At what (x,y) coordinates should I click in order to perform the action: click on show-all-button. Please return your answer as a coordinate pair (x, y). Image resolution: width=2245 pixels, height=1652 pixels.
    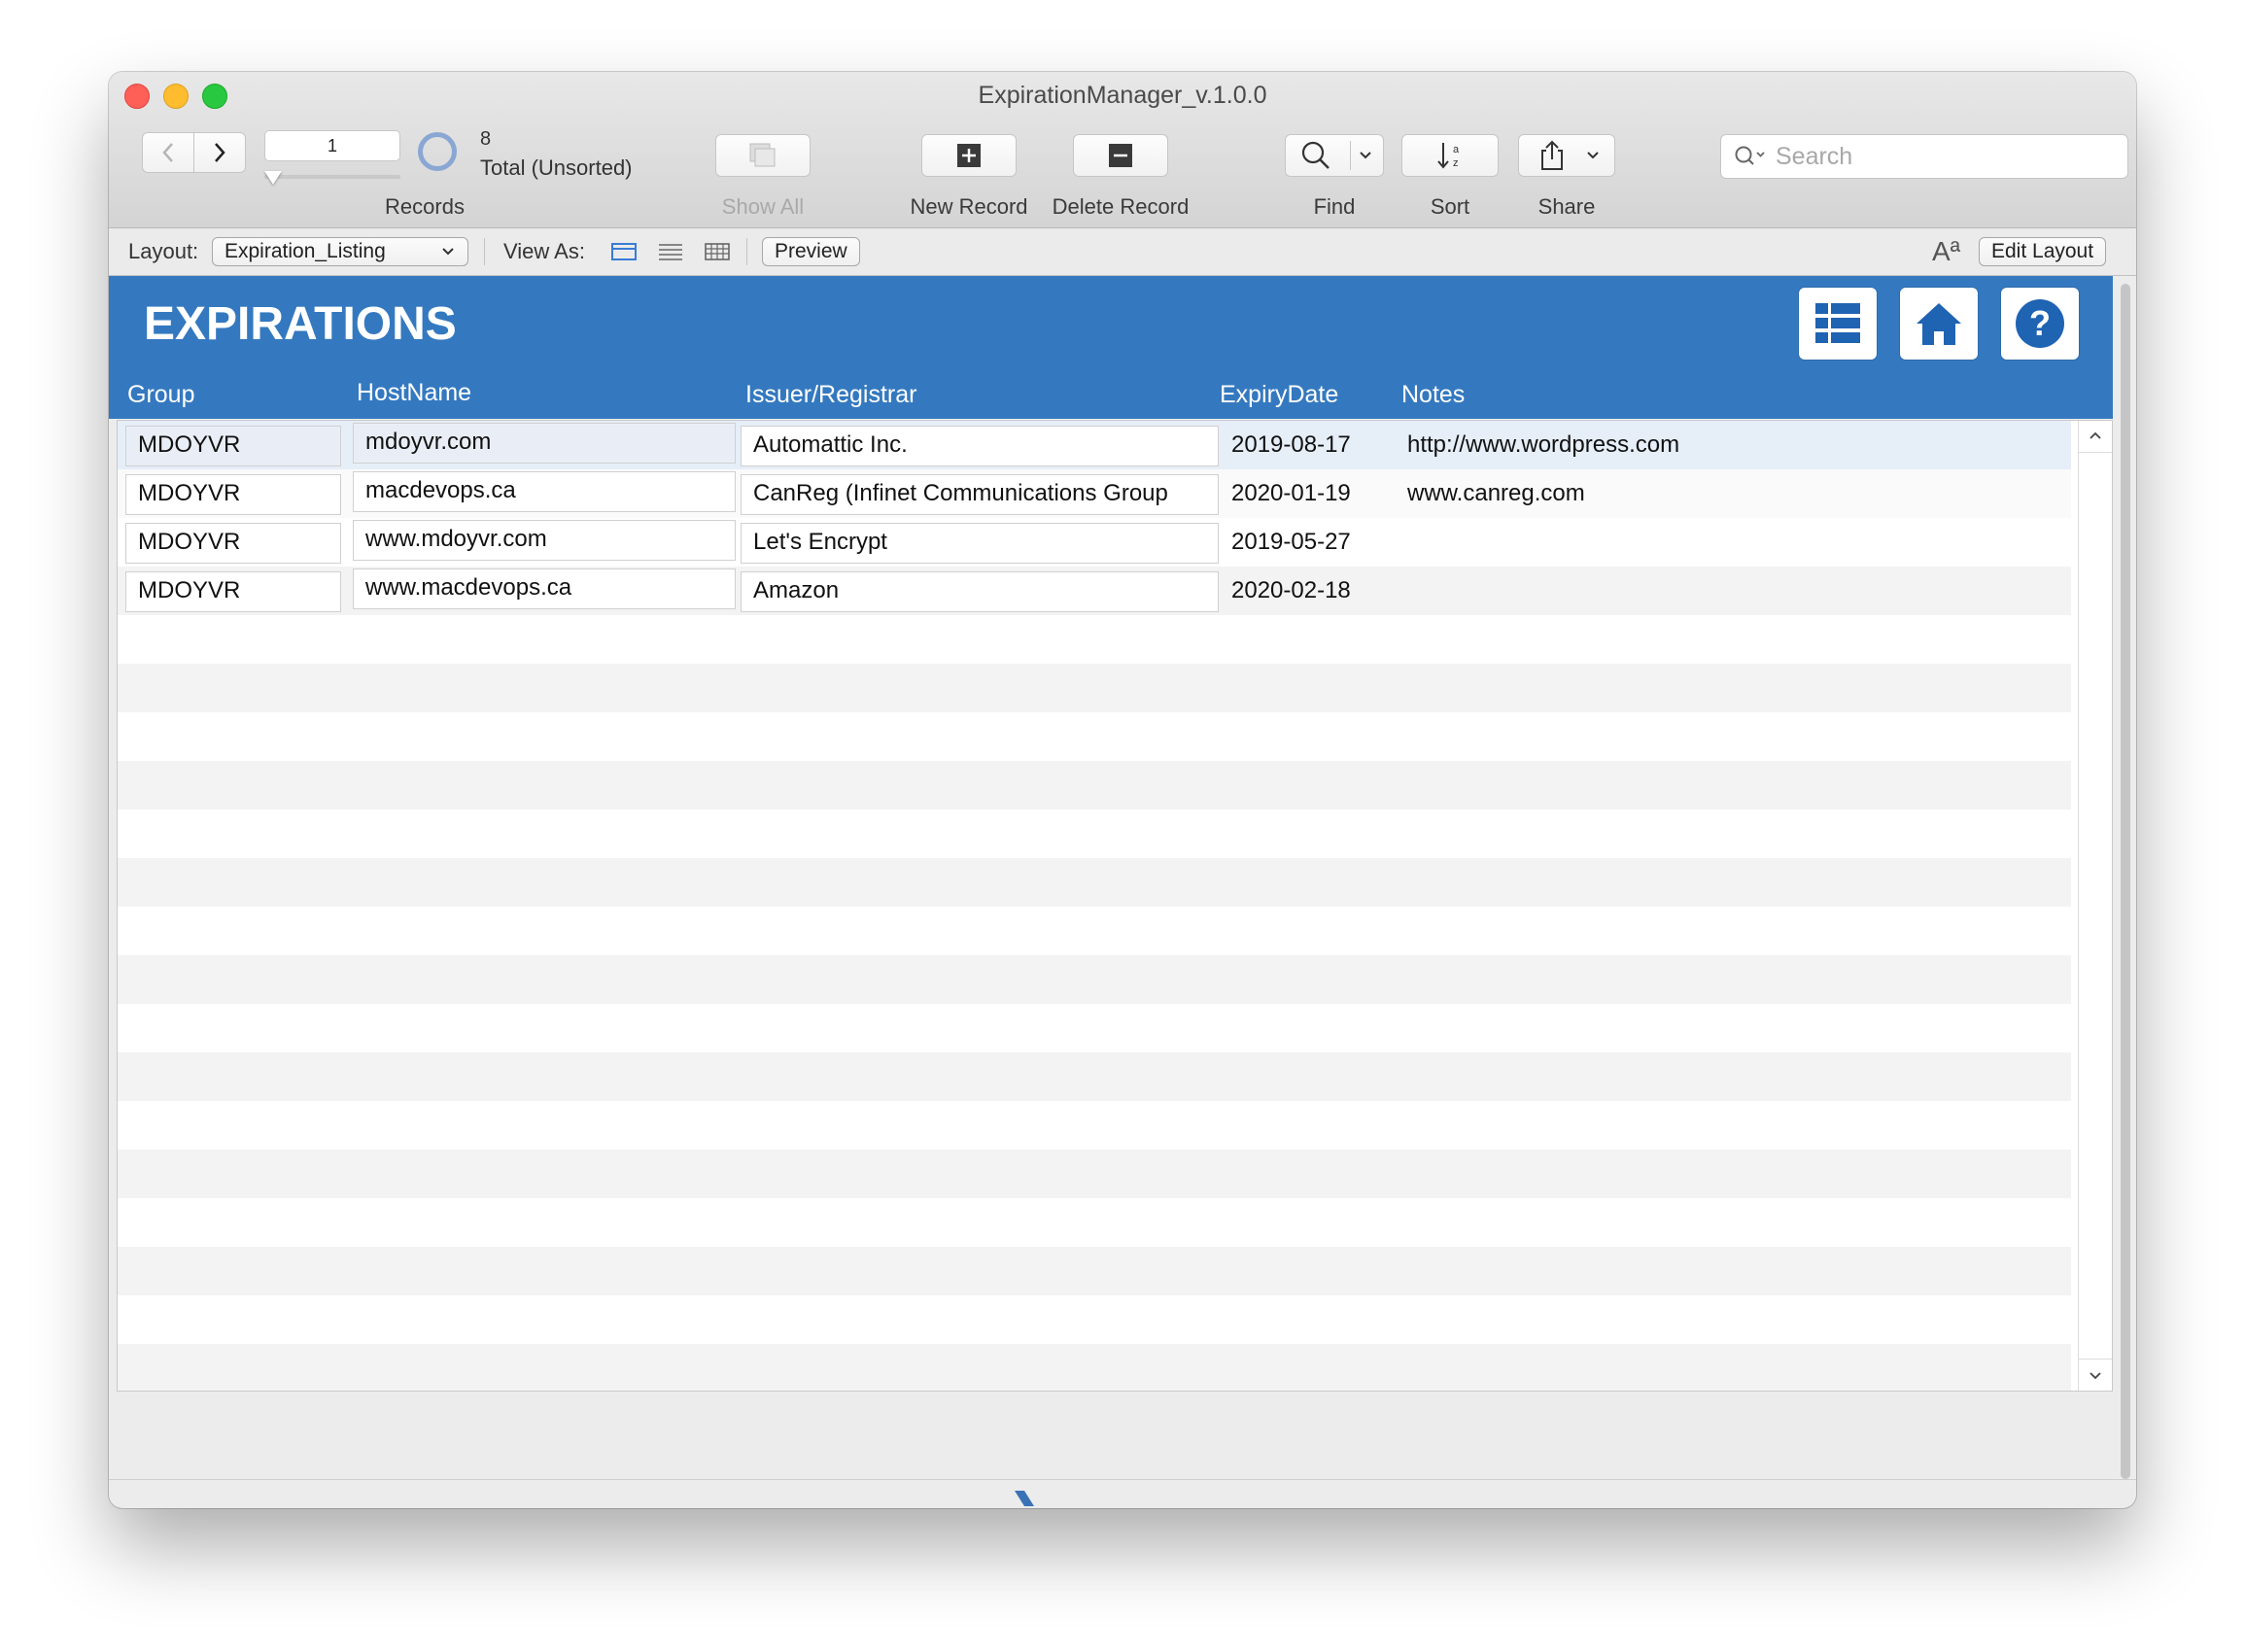
    Looking at the image, I should click on (763, 156).